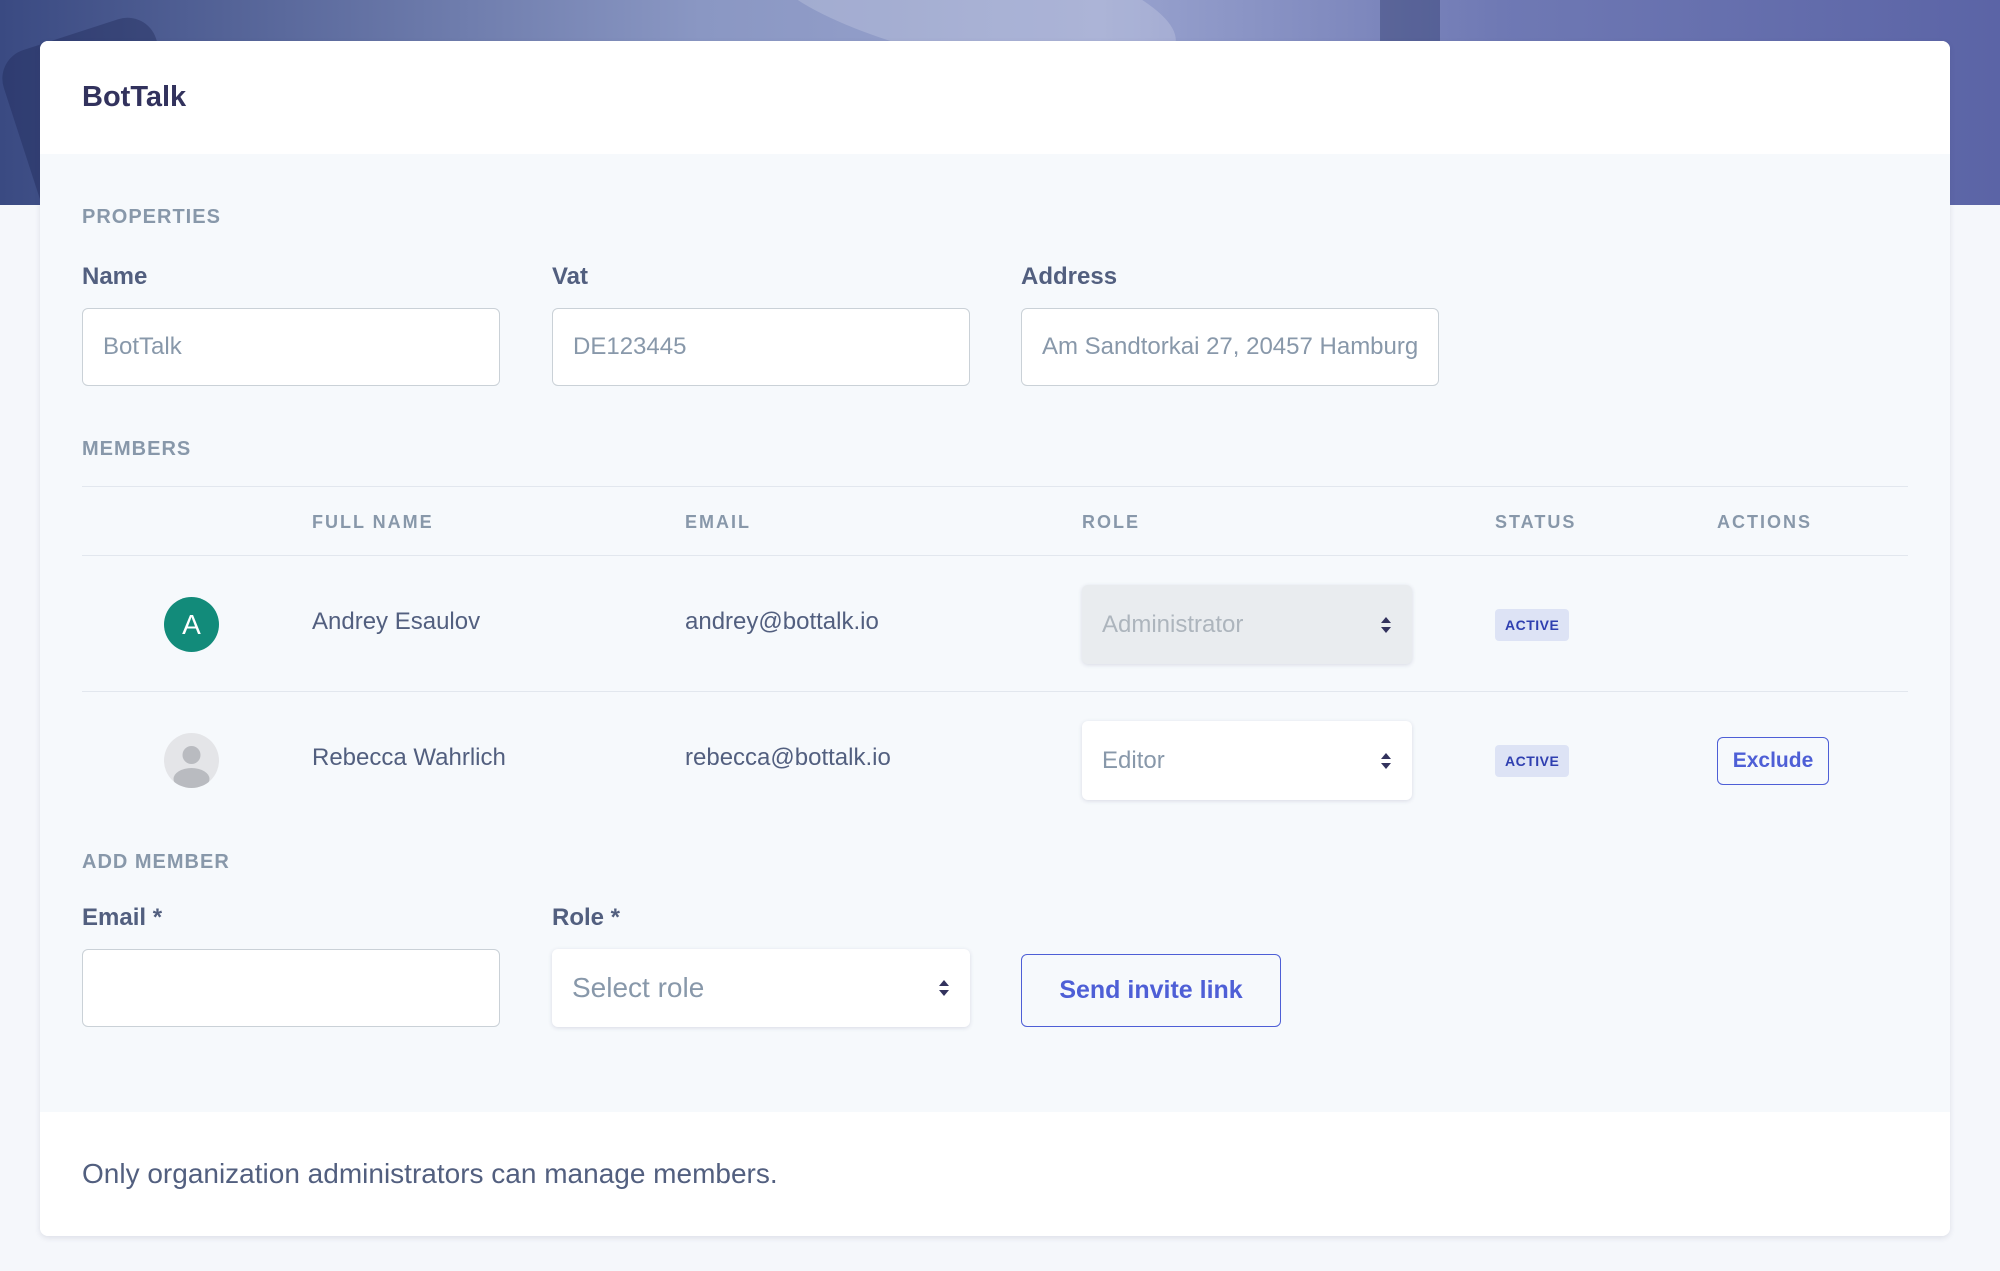 The image size is (2000, 1271). What do you see at coordinates (137, 449) in the screenshot?
I see `members-section-label: MEMBERS` at bounding box center [137, 449].